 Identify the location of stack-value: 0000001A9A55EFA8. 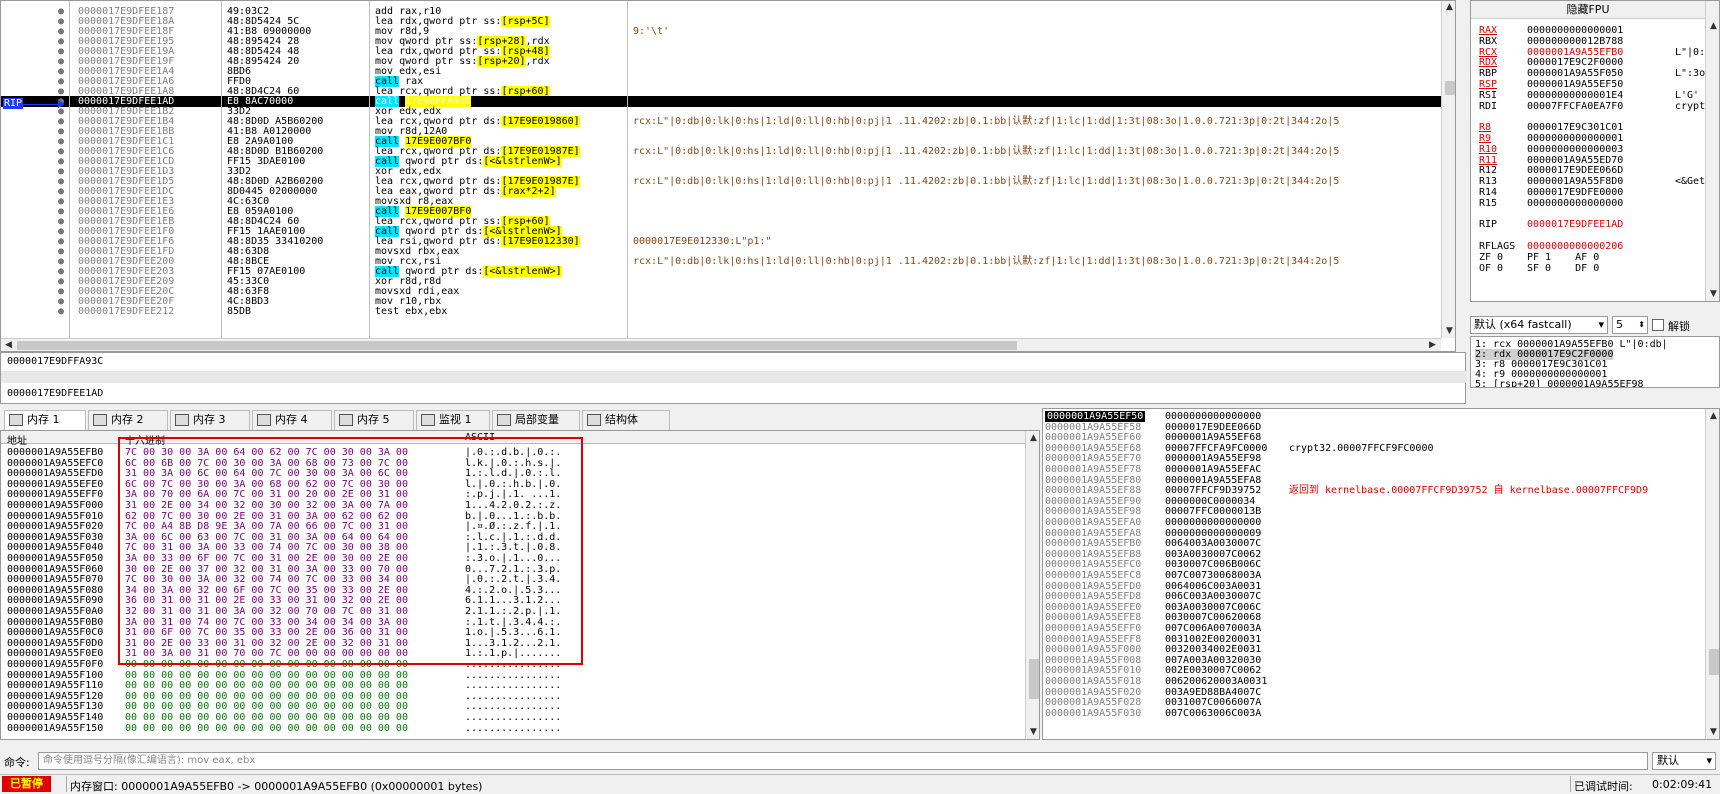
(1213, 480).